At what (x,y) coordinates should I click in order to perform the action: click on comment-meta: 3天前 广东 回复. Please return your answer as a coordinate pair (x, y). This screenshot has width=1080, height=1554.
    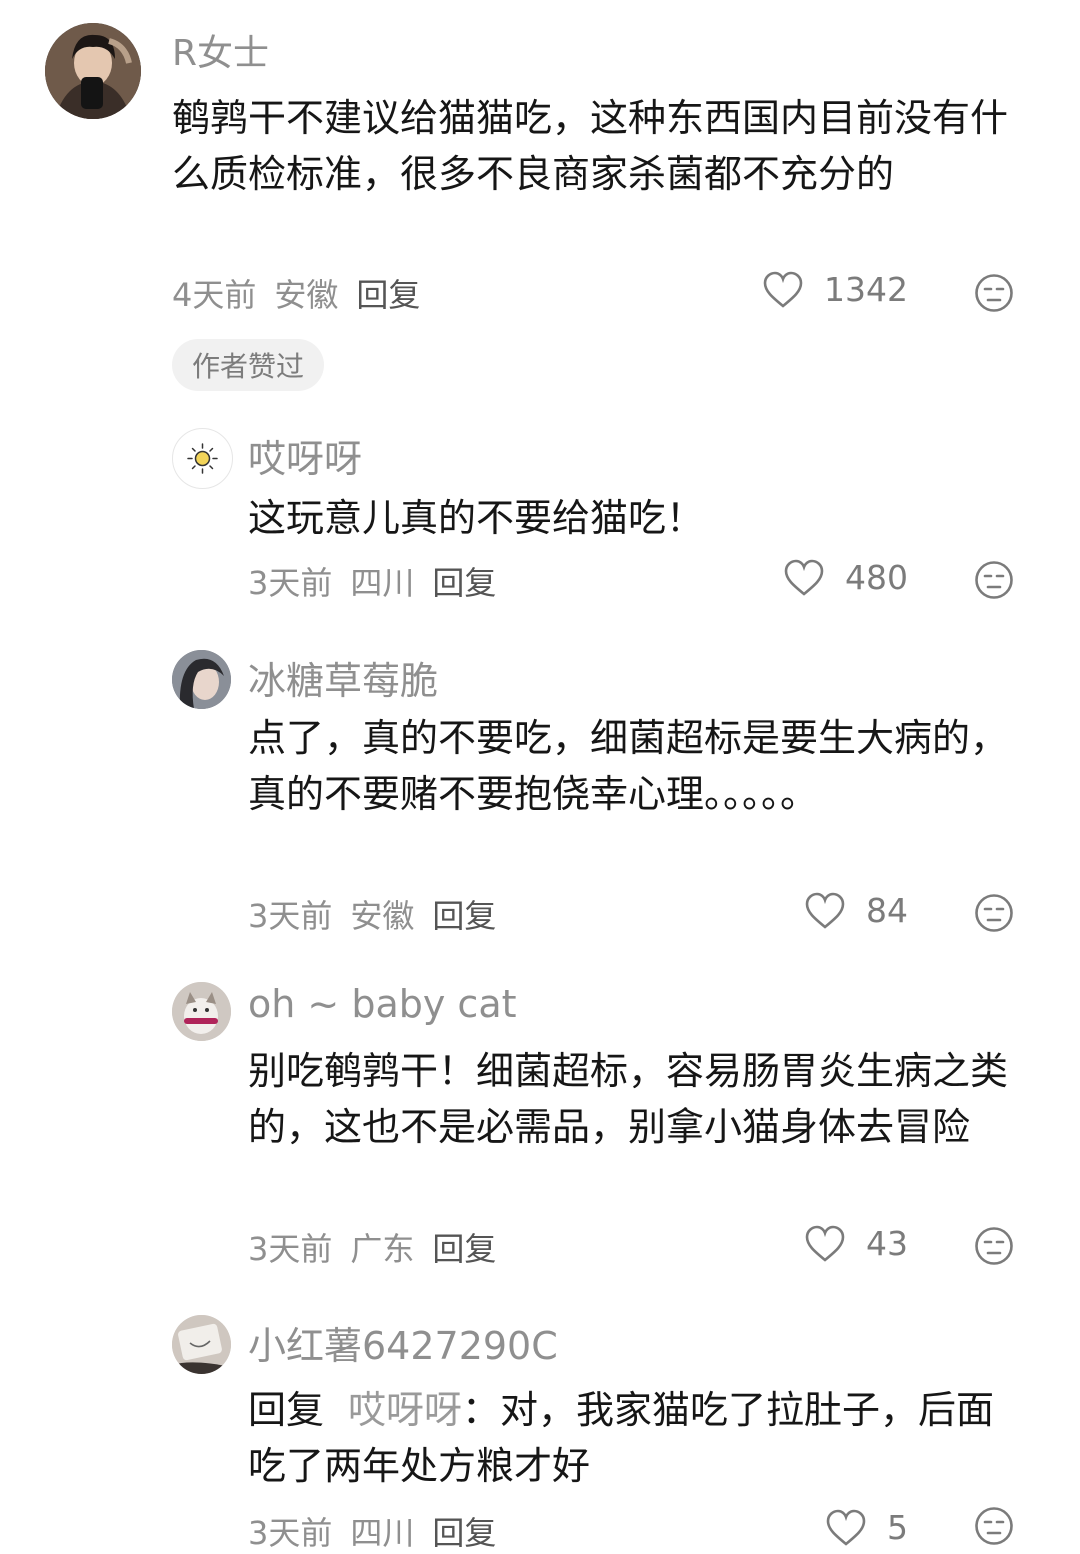
    Looking at the image, I should click on (381, 1247).